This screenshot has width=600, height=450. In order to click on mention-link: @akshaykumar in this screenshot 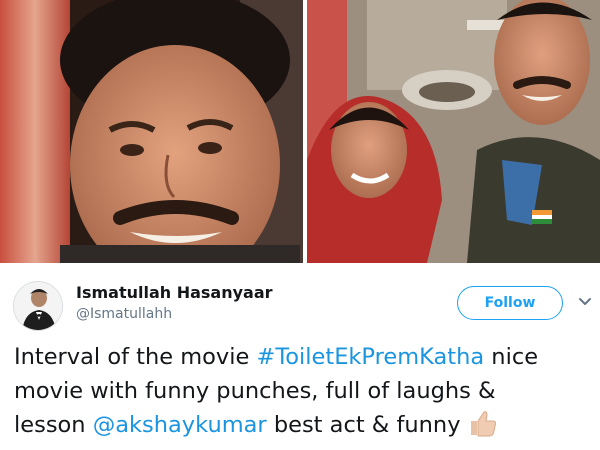, I will do `click(180, 425)`.